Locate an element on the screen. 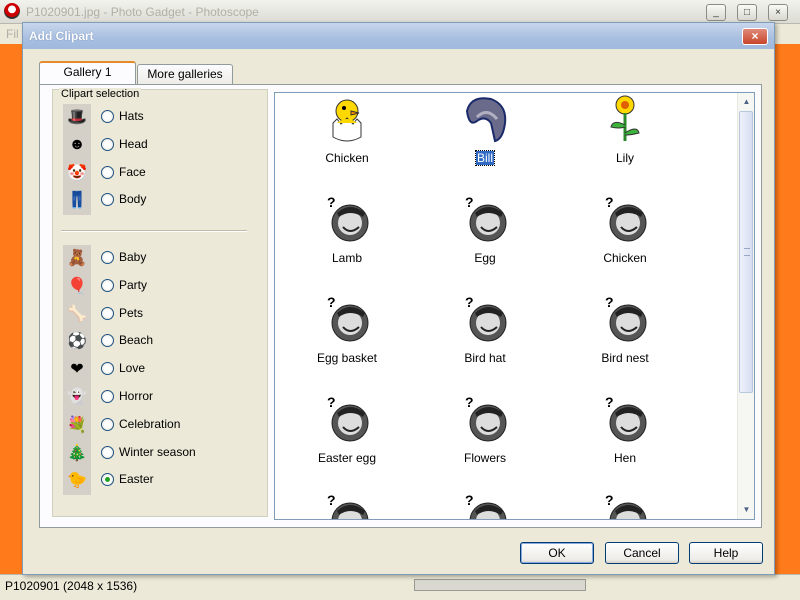  clipart-item: ? Egg is located at coordinates (481, 241).